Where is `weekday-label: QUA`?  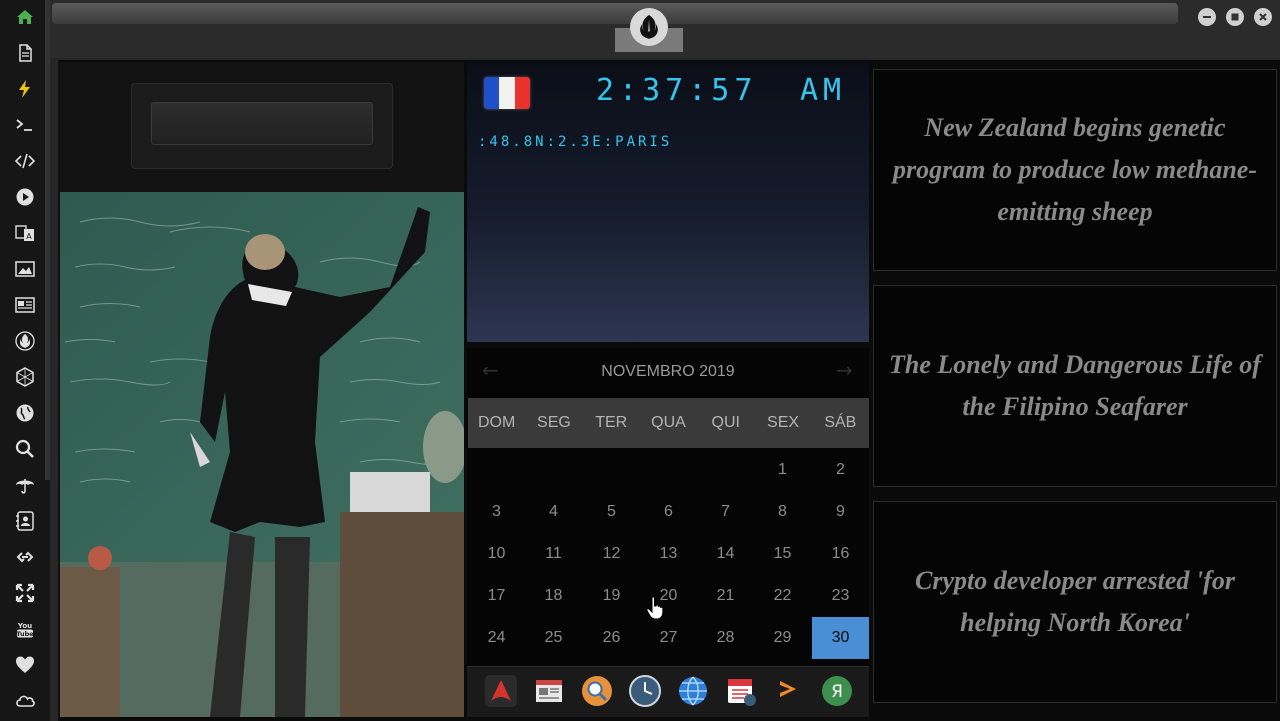
weekday-label: QUA is located at coordinates (668, 422).